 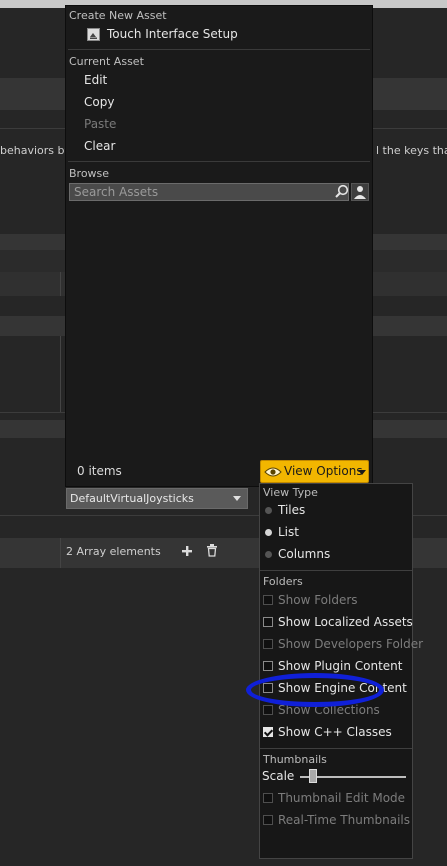 What do you see at coordinates (212, 550) in the screenshot?
I see `trash-icon` at bounding box center [212, 550].